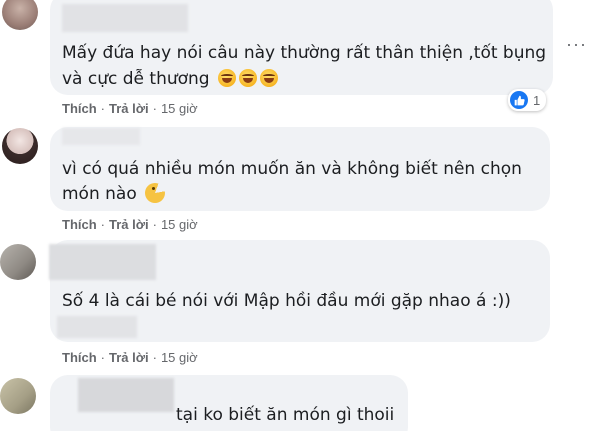  I want to click on blurred-tag, so click(97, 327).